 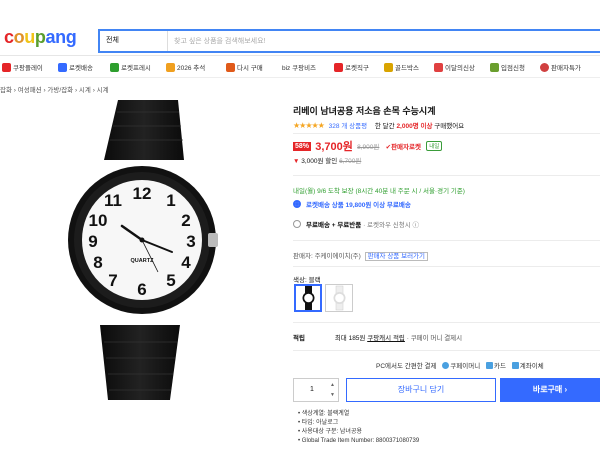 I want to click on original-price: 8,900원, so click(x=368, y=147).